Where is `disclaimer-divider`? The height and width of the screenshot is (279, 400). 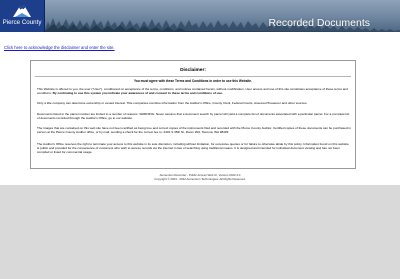 disclaimer-divider is located at coordinates (193, 76).